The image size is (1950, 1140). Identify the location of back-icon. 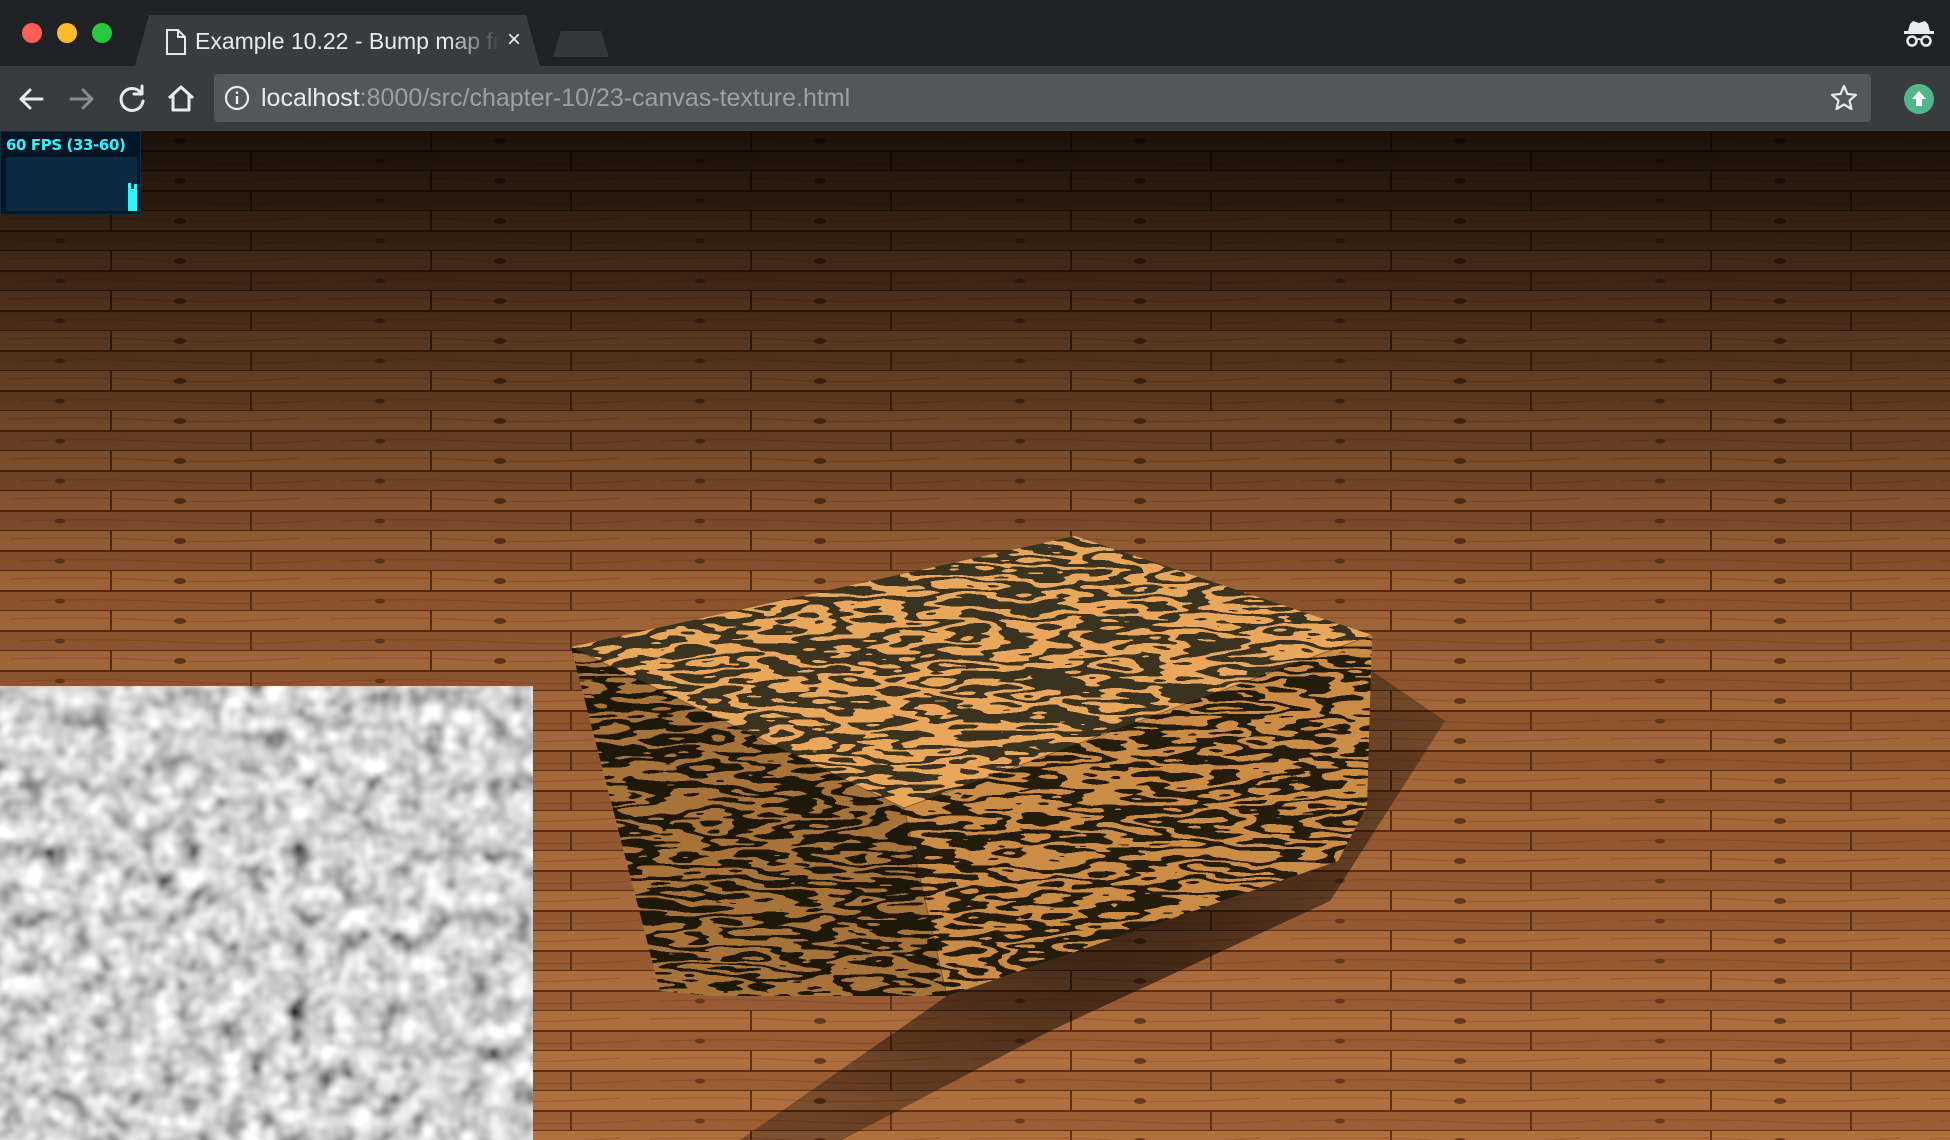
(31, 99).